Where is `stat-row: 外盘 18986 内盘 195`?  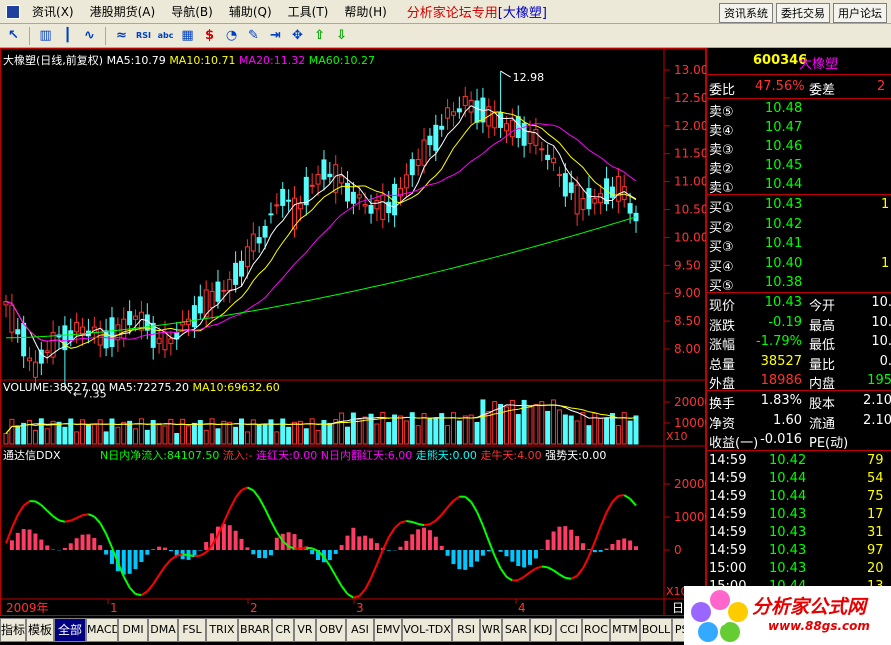
stat-row: 外盘 18986 内盘 195 is located at coordinates (799, 382).